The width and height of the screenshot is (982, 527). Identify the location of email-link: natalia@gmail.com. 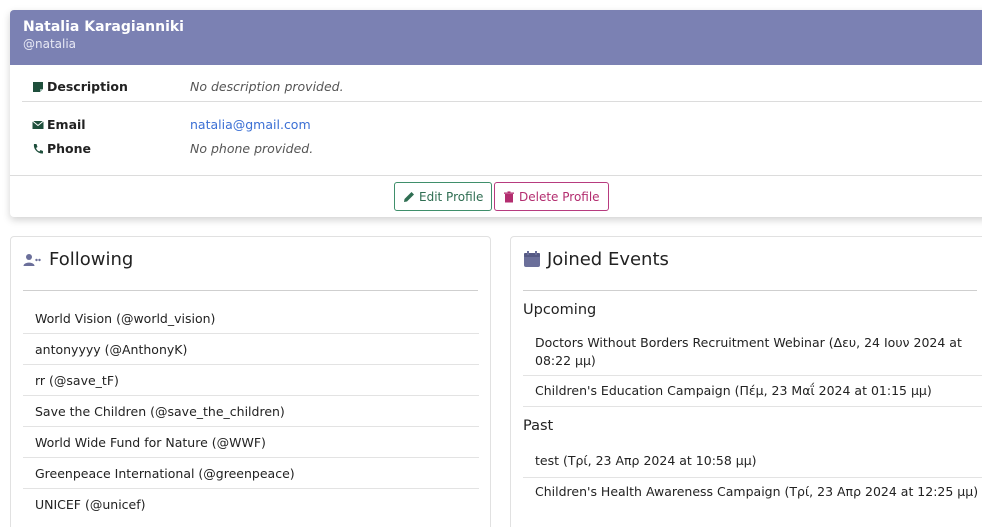
(250, 124).